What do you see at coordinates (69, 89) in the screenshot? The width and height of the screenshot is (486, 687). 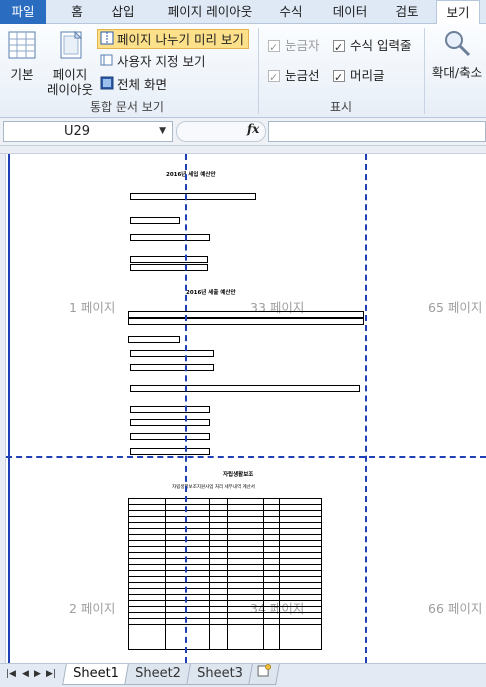 I see `page-layout-label-2: 레이아웃` at bounding box center [69, 89].